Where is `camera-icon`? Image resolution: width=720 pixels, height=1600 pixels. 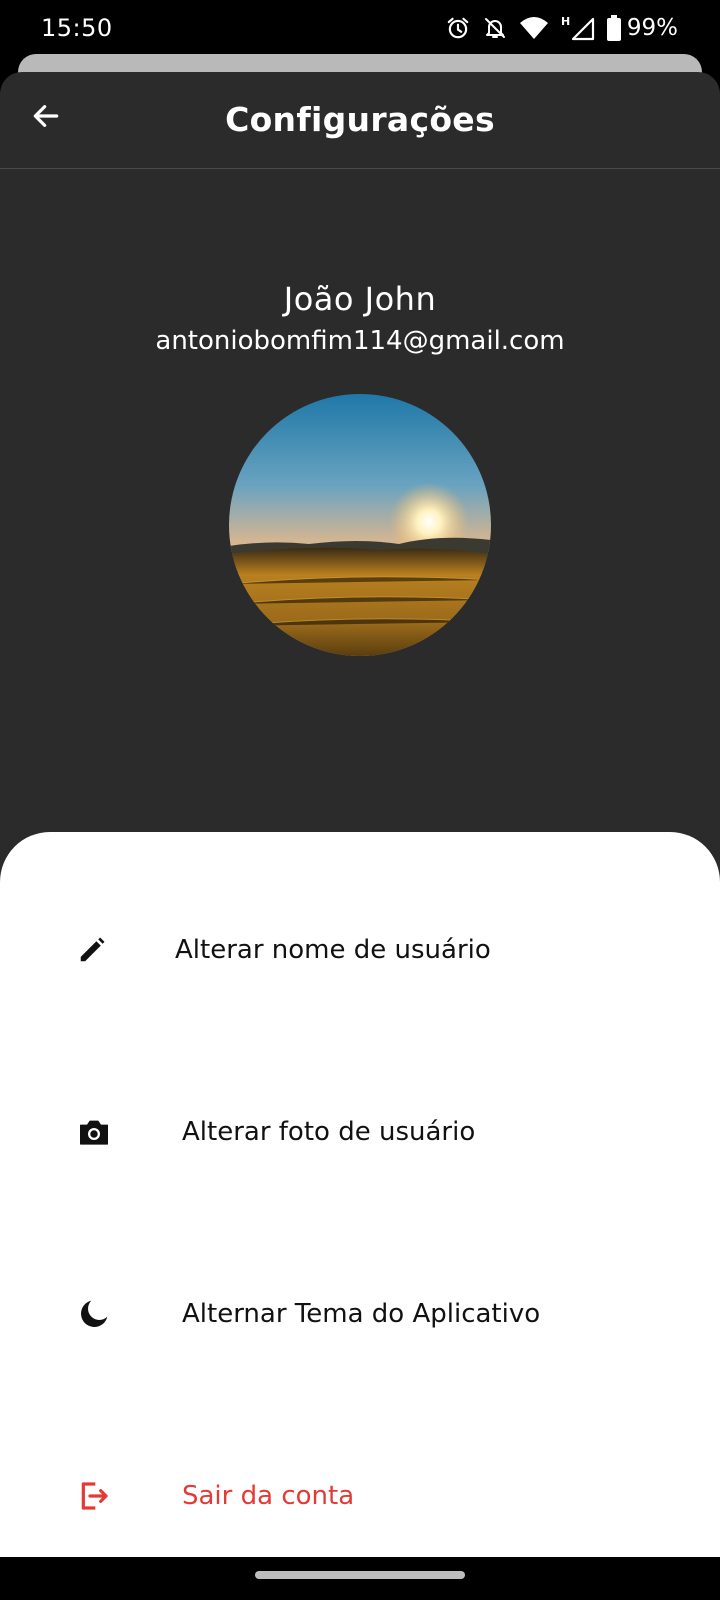
camera-icon is located at coordinates (94, 1132).